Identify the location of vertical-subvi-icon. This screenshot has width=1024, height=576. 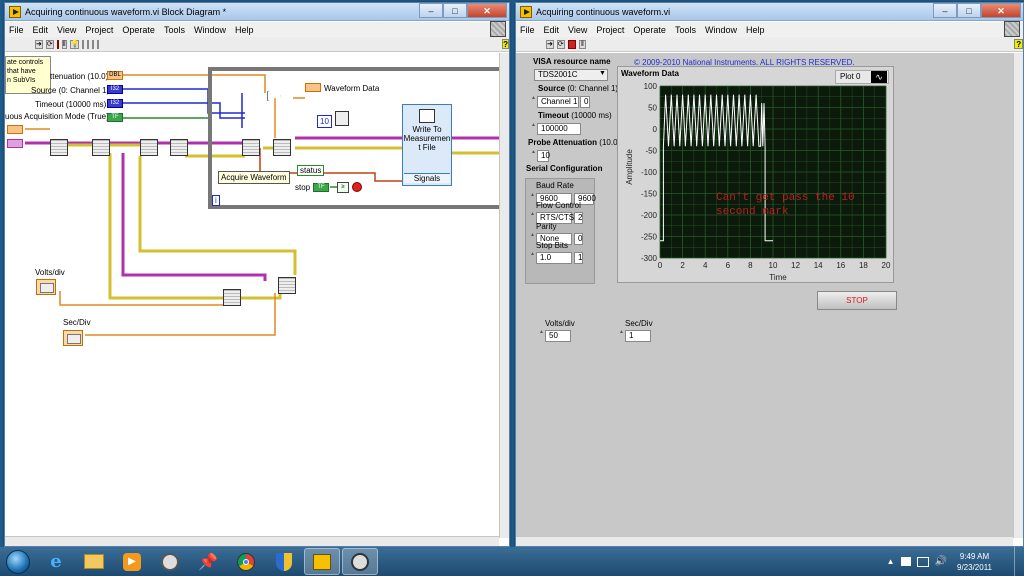
(287, 285).